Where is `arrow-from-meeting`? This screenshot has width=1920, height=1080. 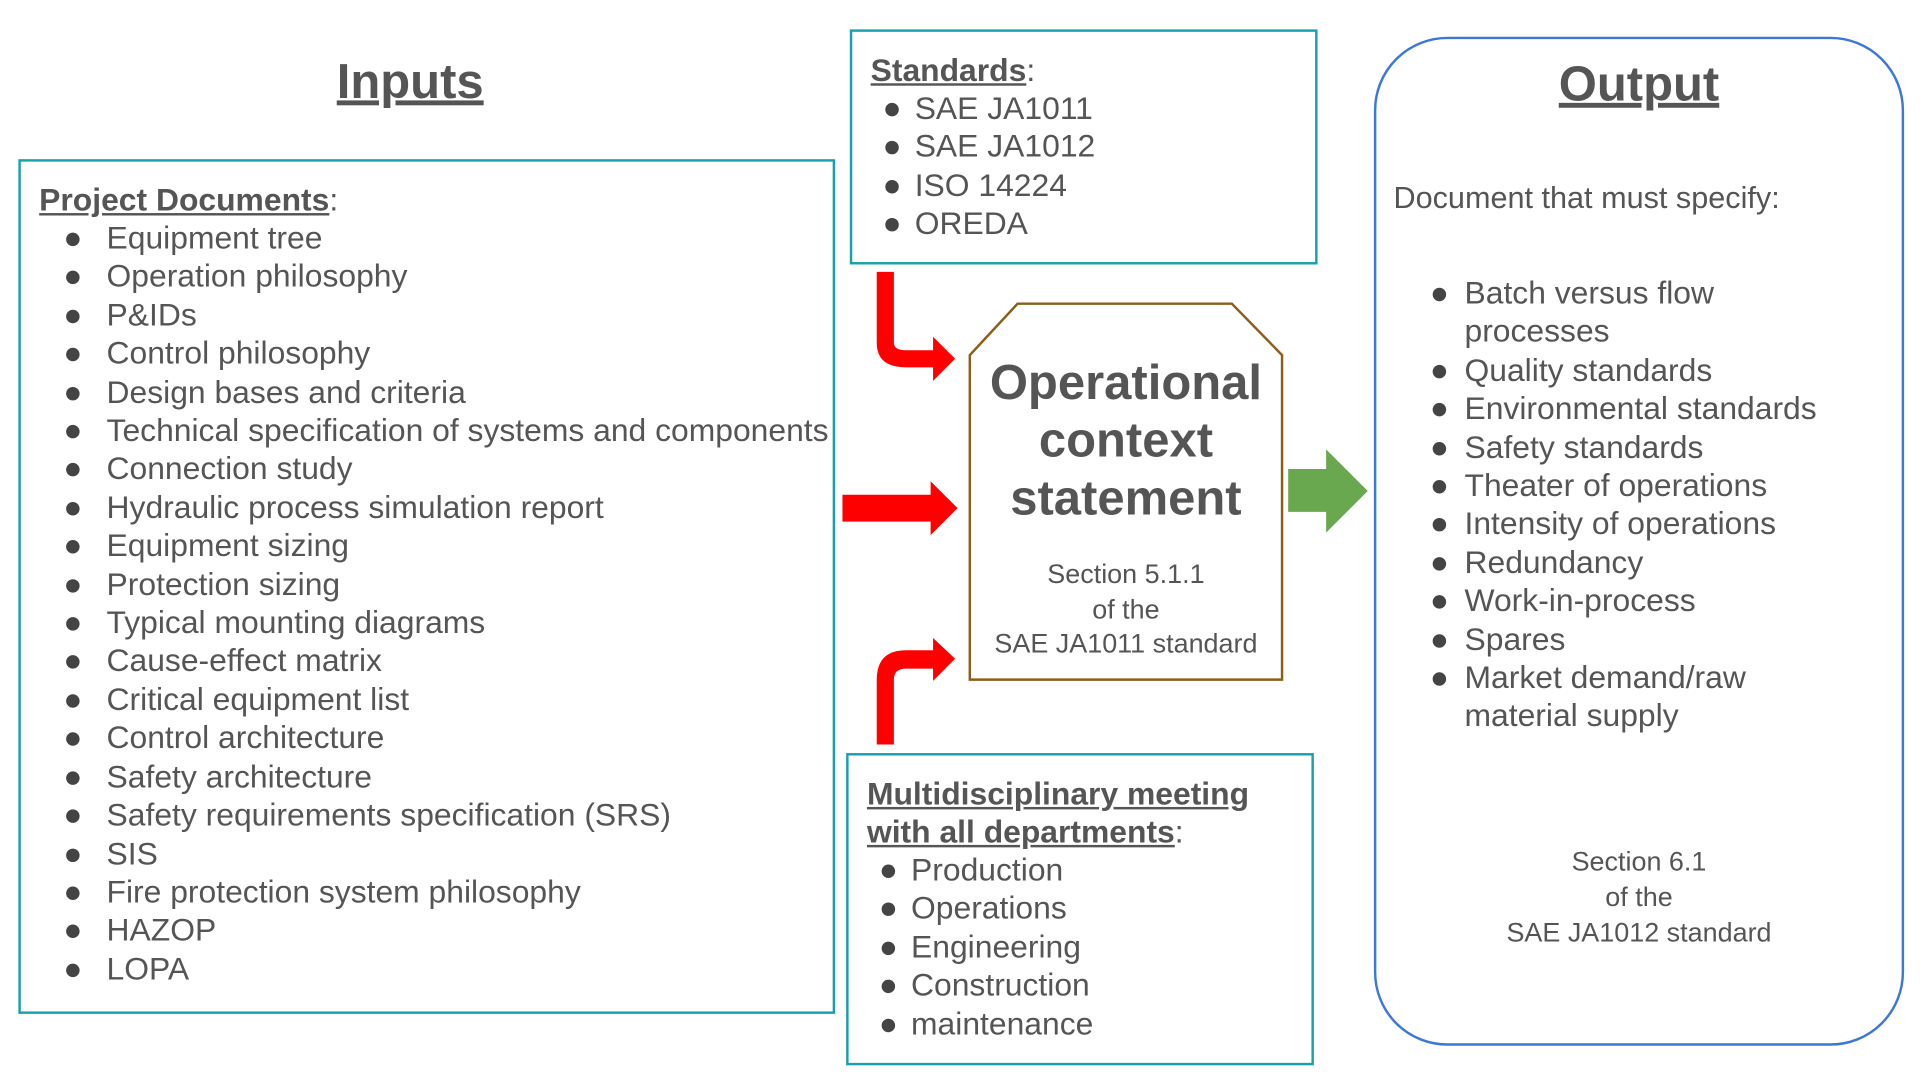
arrow-from-meeting is located at coordinates (916, 691).